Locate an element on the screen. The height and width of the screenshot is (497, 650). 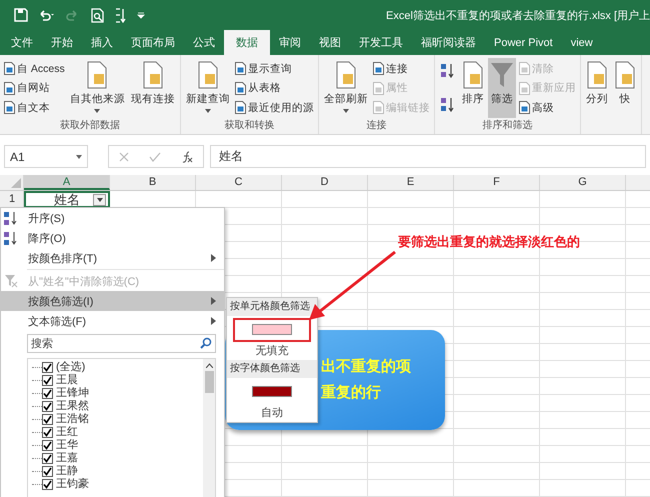
list-item-label: 王嘉 is located at coordinates (67, 458).